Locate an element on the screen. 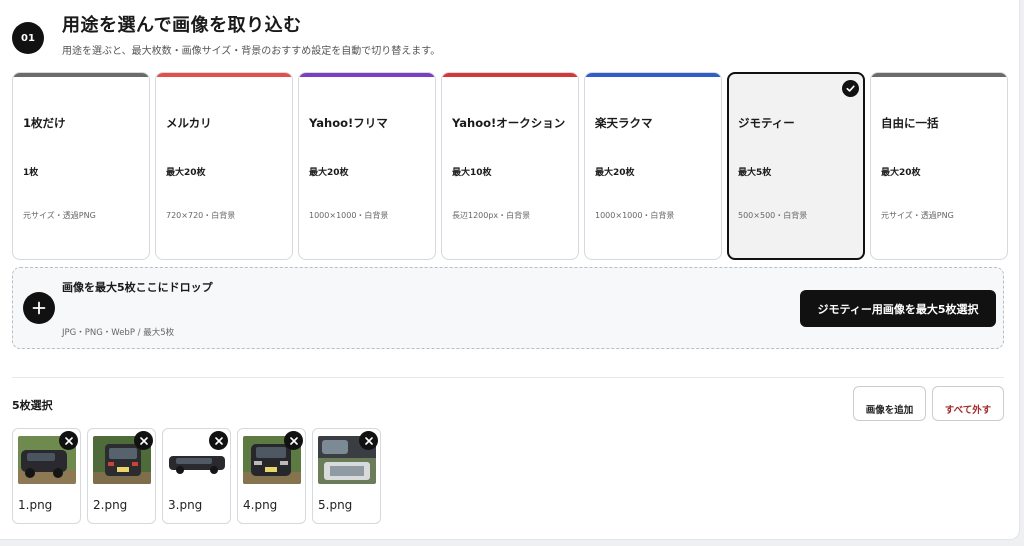  preset-name: 自由に一括 is located at coordinates (910, 123).